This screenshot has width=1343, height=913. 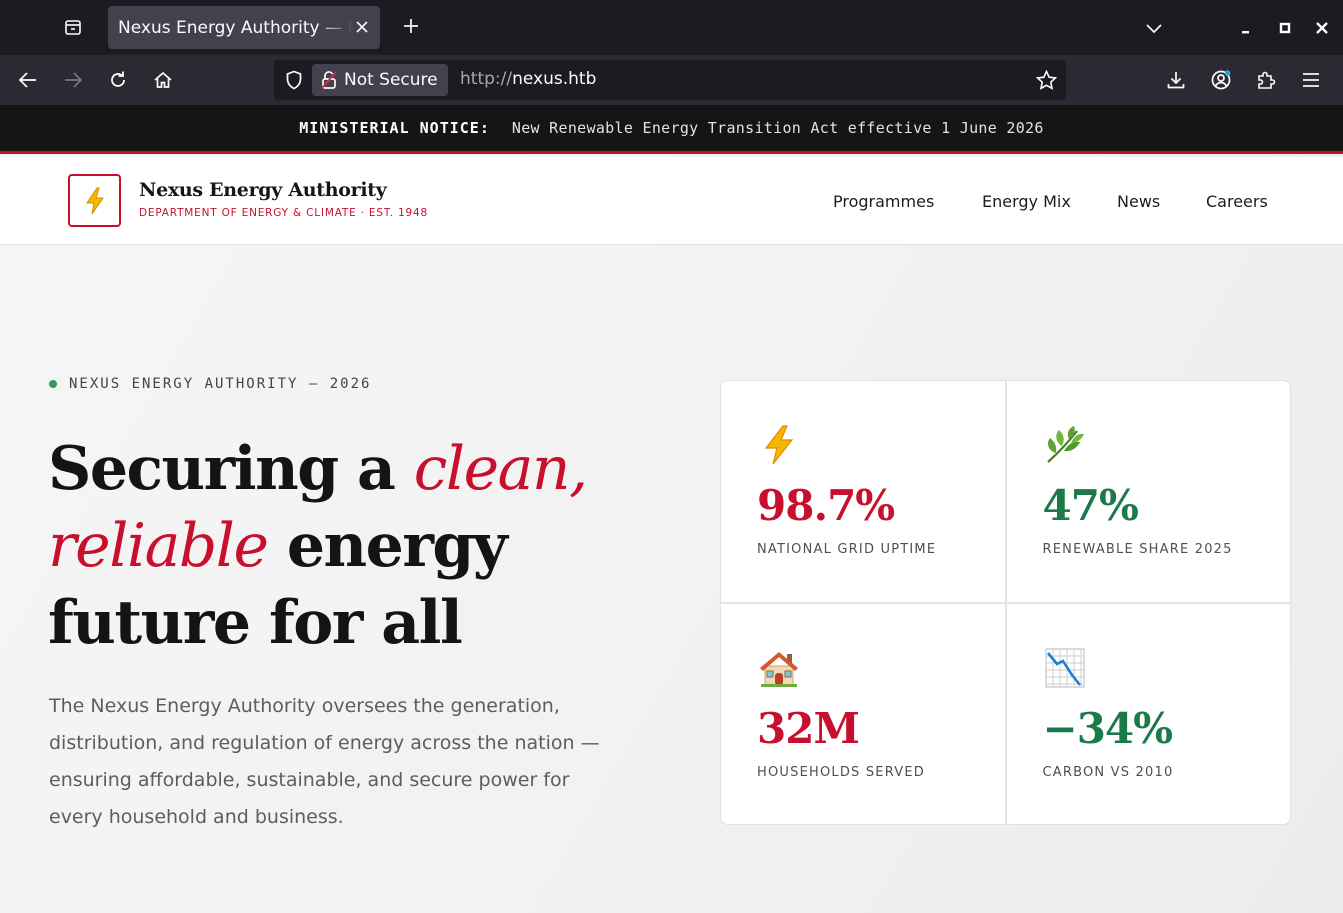 I want to click on house-icon, so click(x=779, y=668).